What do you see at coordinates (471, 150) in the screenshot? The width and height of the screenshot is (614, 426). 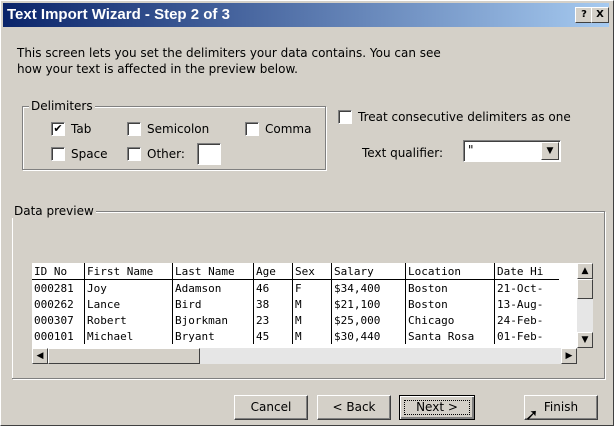 I see `text-qualifier-value: "` at bounding box center [471, 150].